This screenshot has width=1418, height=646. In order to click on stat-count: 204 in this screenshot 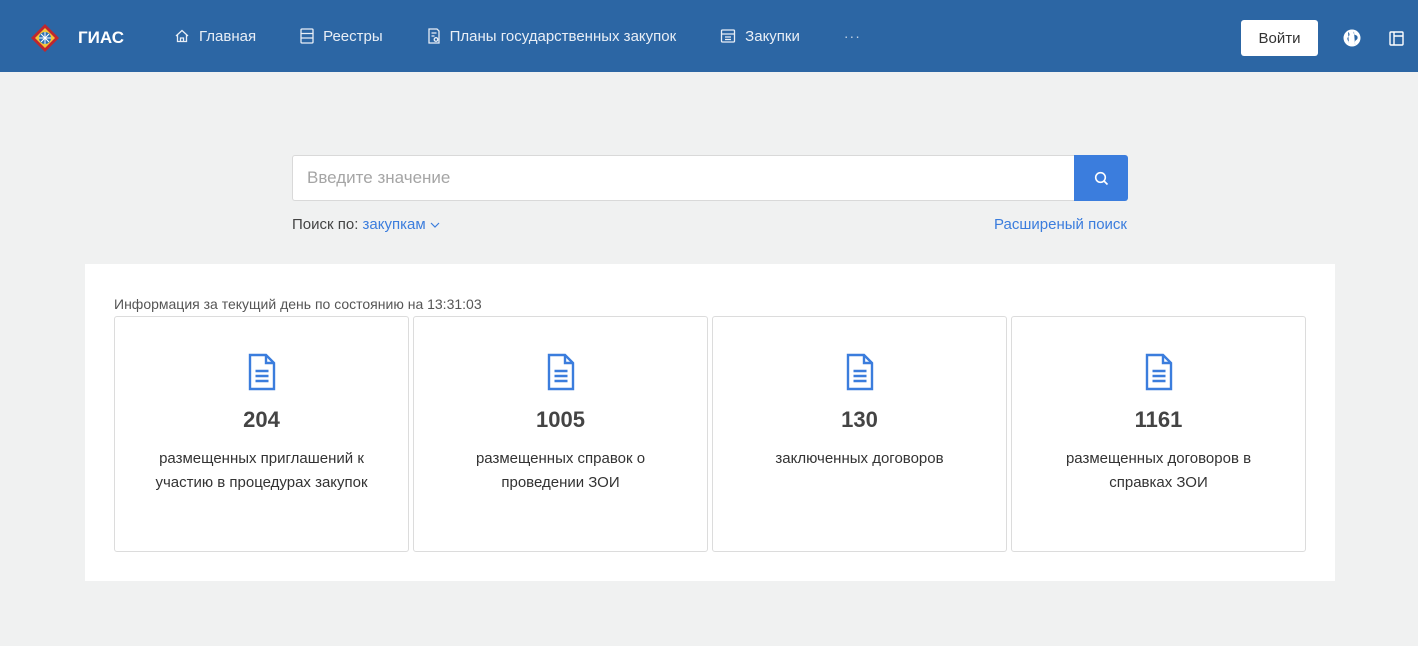, I will do `click(261, 419)`.